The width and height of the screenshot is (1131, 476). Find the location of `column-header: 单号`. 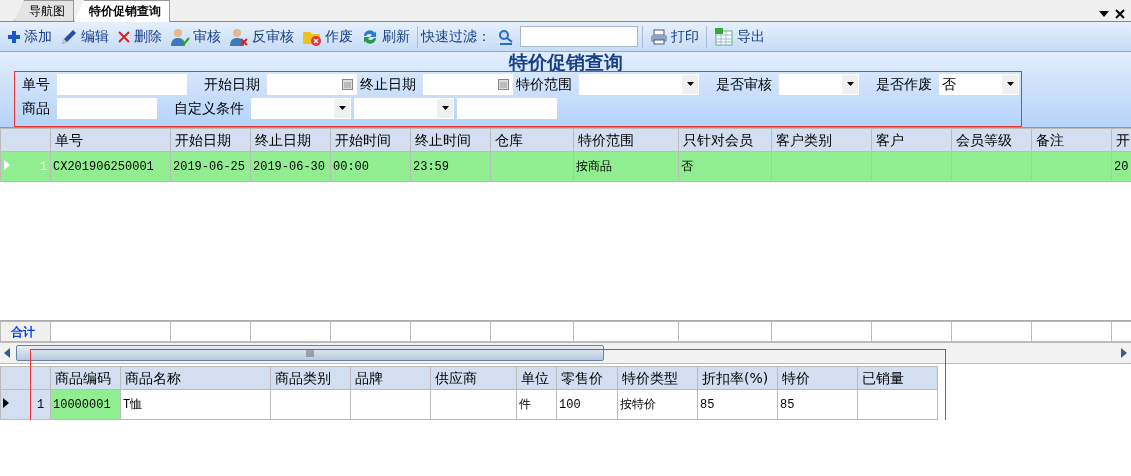

column-header: 单号 is located at coordinates (110, 140).